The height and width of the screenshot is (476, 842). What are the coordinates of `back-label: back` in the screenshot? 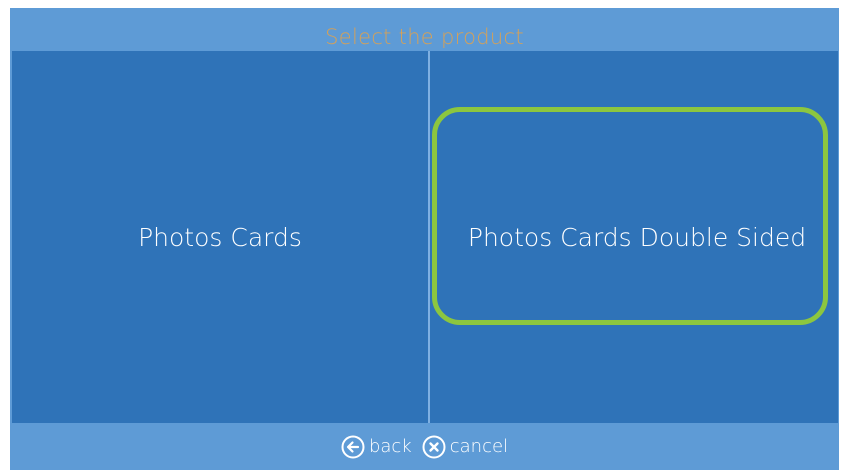 It's located at (390, 446).